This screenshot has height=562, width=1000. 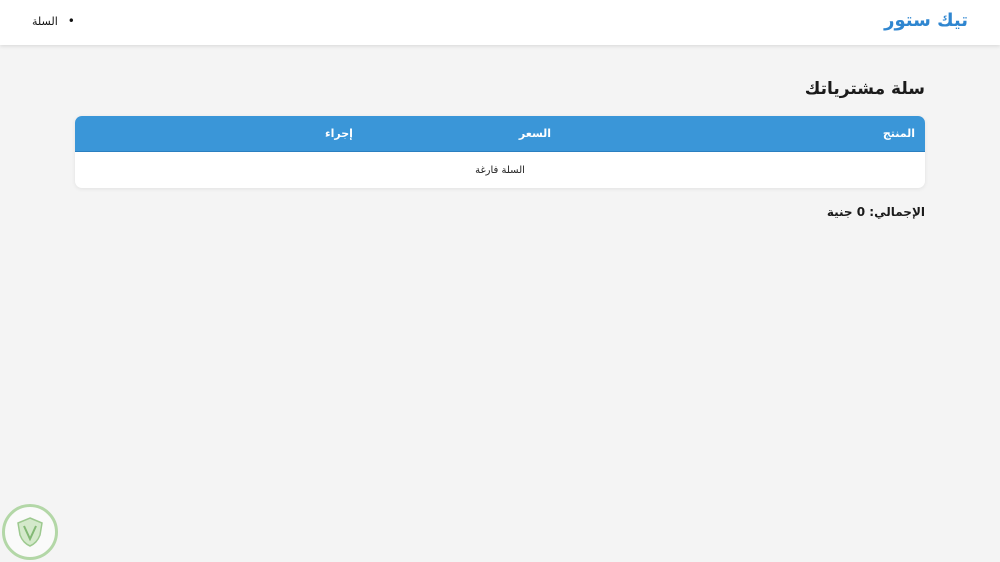 I want to click on nav-links: • السلة, so click(x=53, y=21).